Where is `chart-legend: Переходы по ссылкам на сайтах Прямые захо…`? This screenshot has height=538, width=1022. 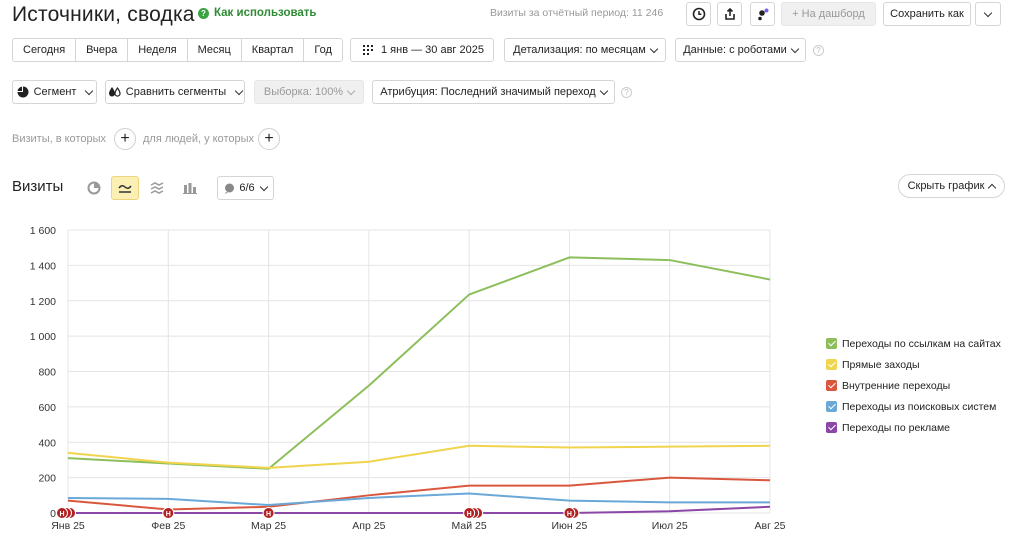 chart-legend: Переходы по ссылкам на сайтах Прямые захо… is located at coordinates (913, 385).